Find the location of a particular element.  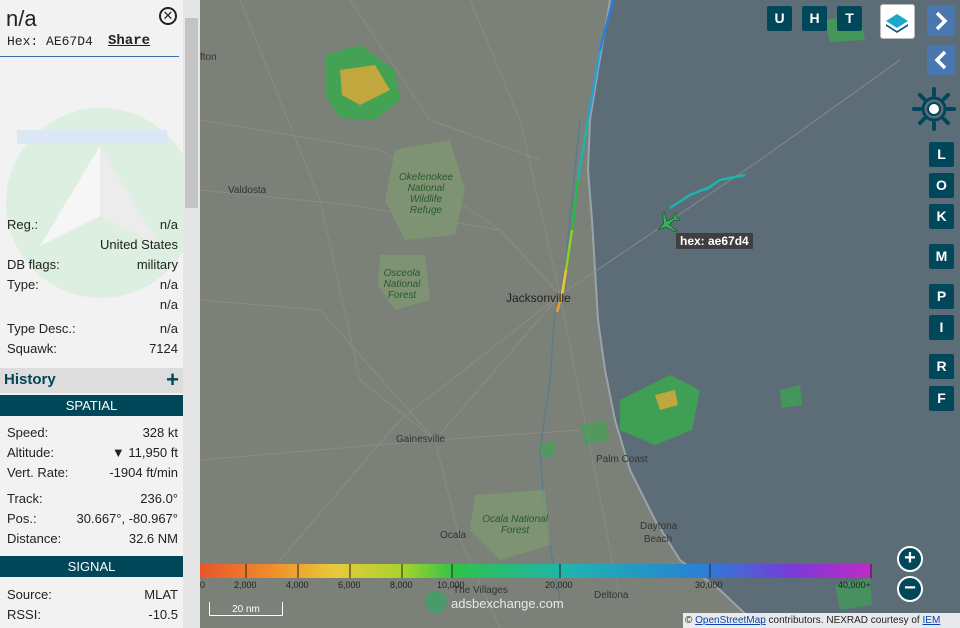

type-desc-row: Type Desc.: n/a is located at coordinates (92, 330).